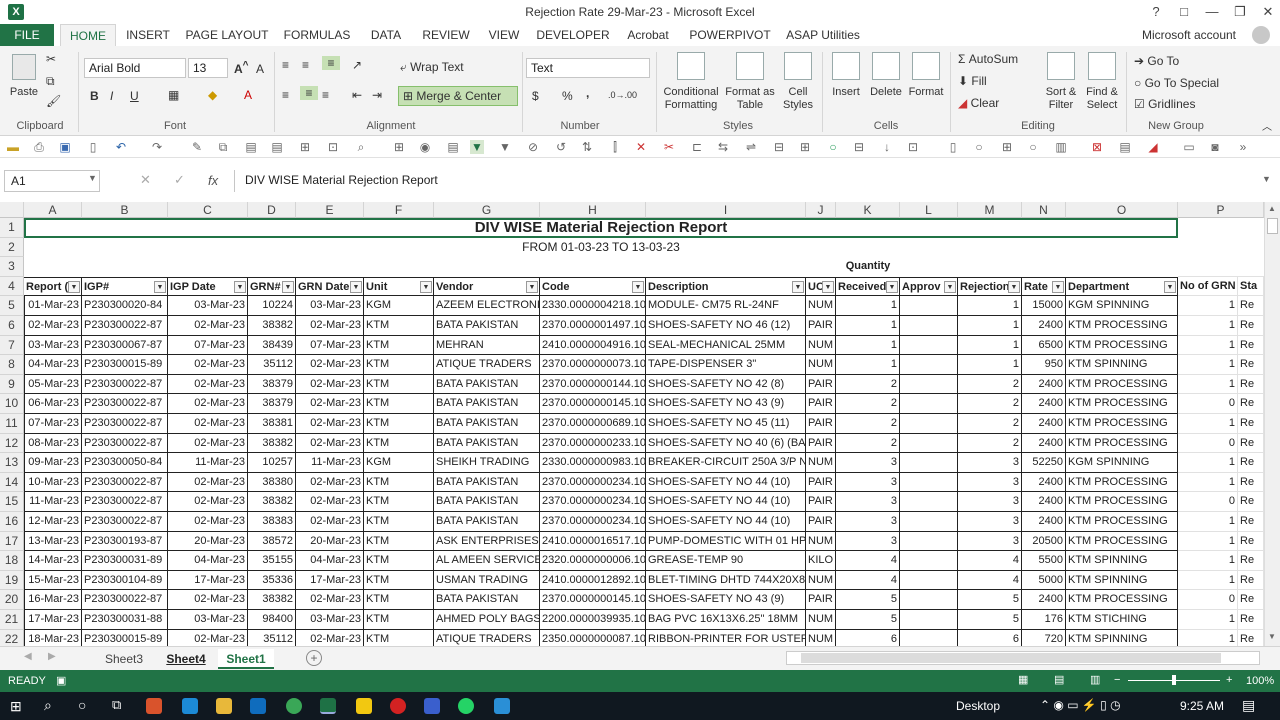 The image size is (1280, 720). What do you see at coordinates (458, 96) in the screenshot?
I see `merge-center-button: ⊞ Merge & Center` at bounding box center [458, 96].